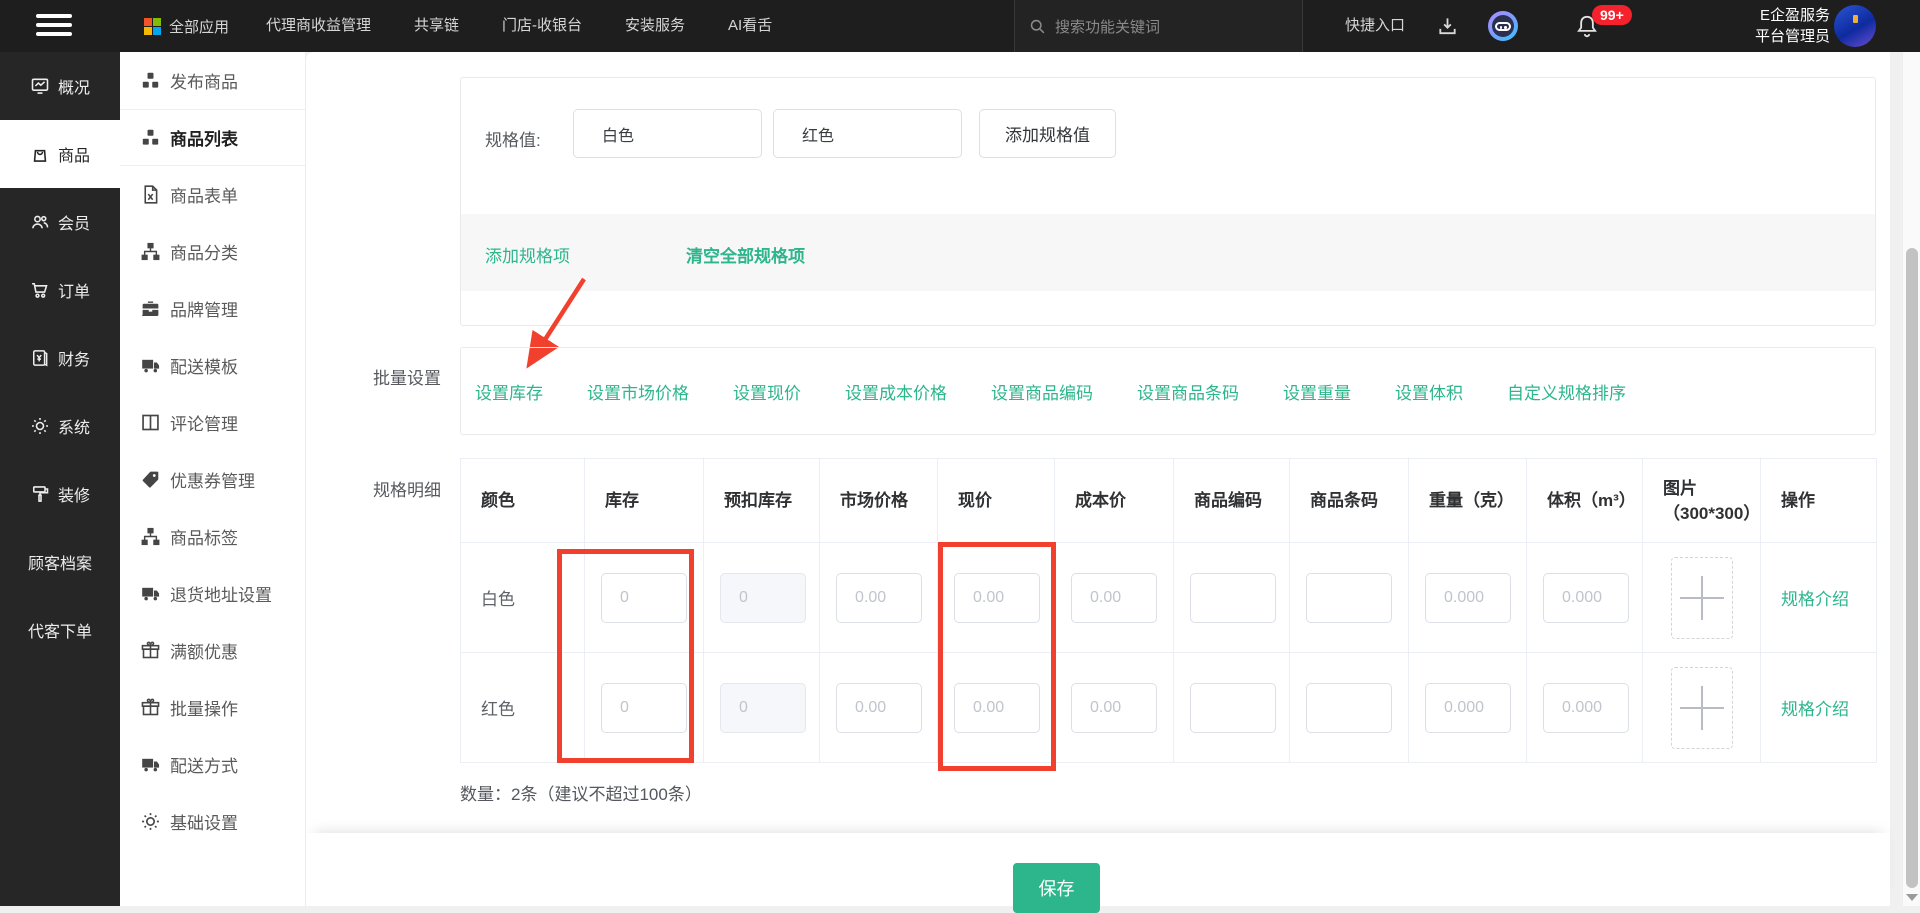 The width and height of the screenshot is (1920, 913). Describe the element at coordinates (750, 26) in the screenshot. I see `topbar-menu-item: AI看舌` at that location.